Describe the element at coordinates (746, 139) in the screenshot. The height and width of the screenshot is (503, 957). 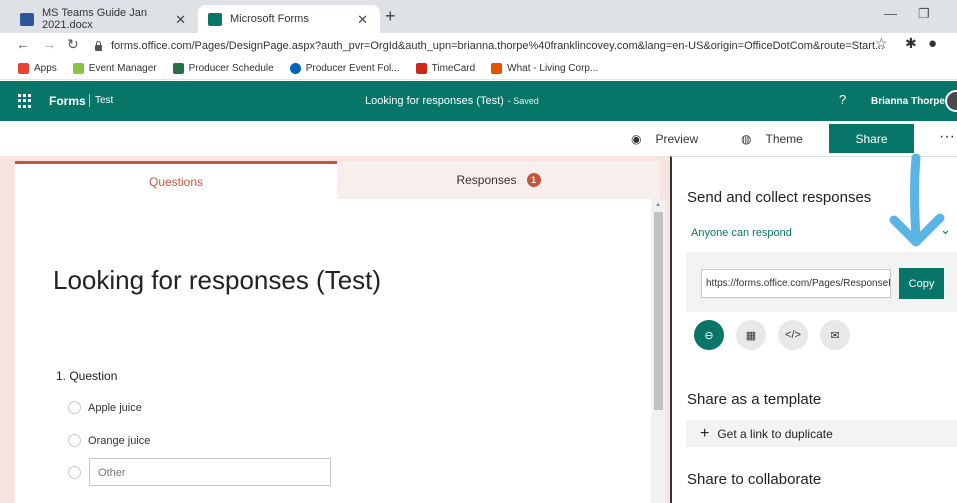
I see `palette-icon: ◍` at that location.